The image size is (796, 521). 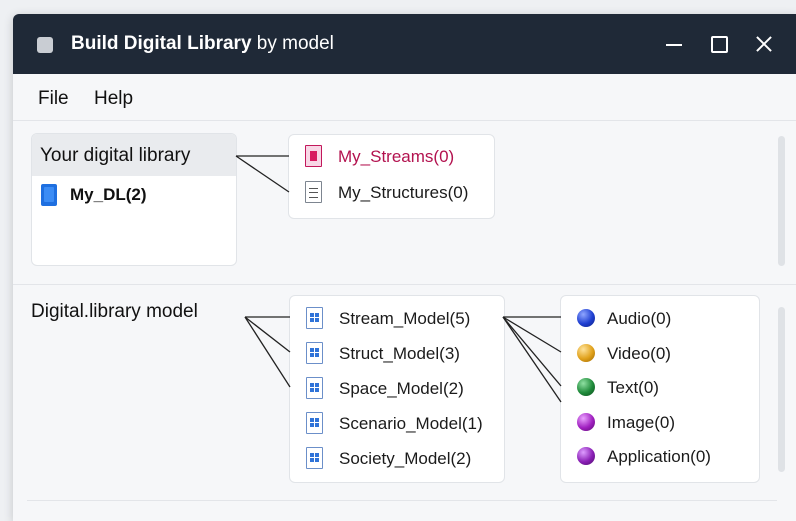 What do you see at coordinates (313, 156) in the screenshot?
I see `stream-doc-icon` at bounding box center [313, 156].